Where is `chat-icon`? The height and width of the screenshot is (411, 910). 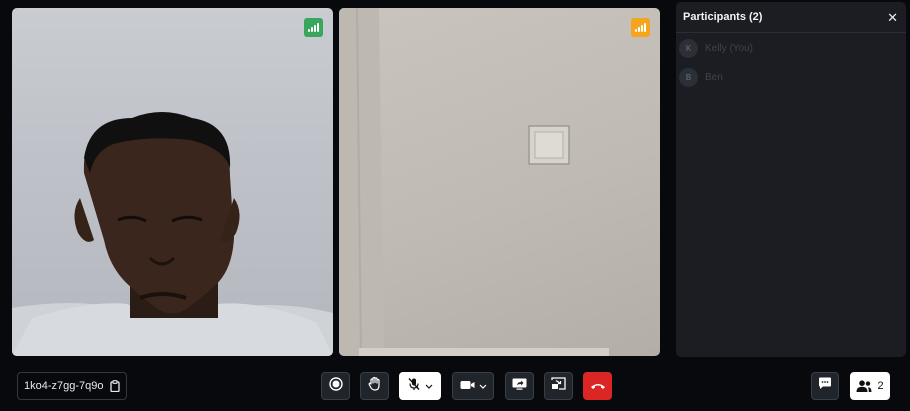 chat-icon is located at coordinates (825, 386).